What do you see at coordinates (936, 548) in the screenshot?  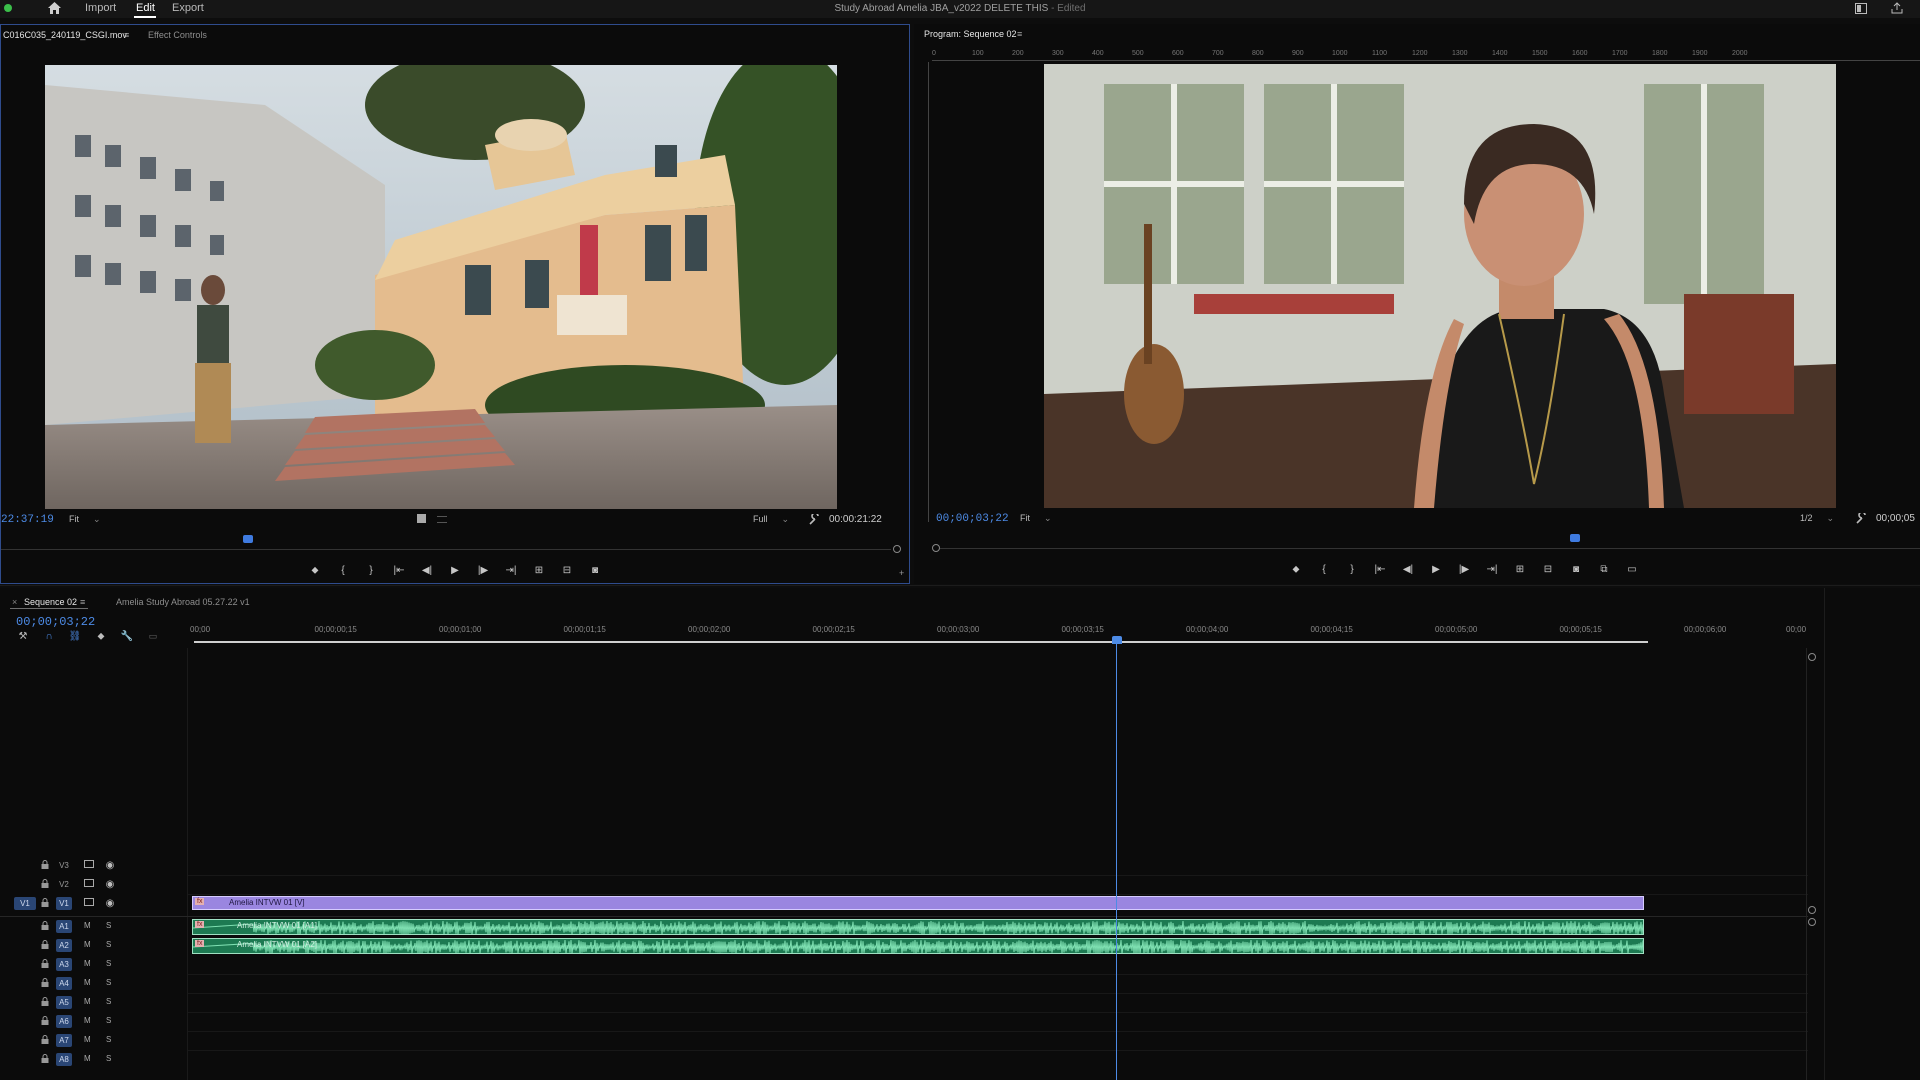 I see `program-scroll-start-handle` at bounding box center [936, 548].